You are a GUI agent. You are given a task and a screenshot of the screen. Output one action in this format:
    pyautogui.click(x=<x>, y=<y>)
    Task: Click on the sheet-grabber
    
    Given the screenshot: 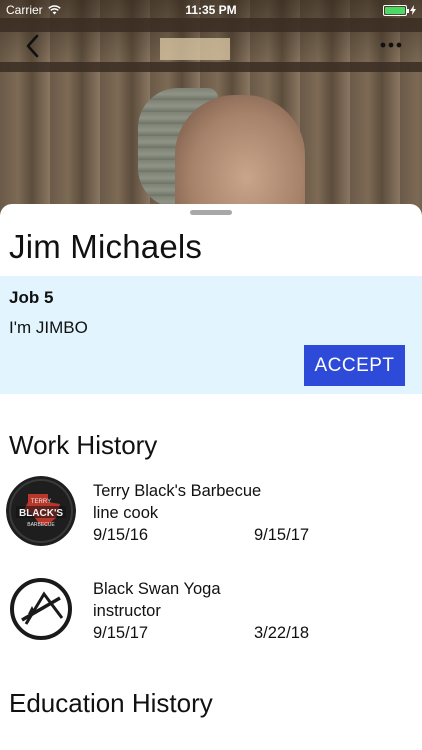 What is the action you would take?
    pyautogui.click(x=211, y=212)
    